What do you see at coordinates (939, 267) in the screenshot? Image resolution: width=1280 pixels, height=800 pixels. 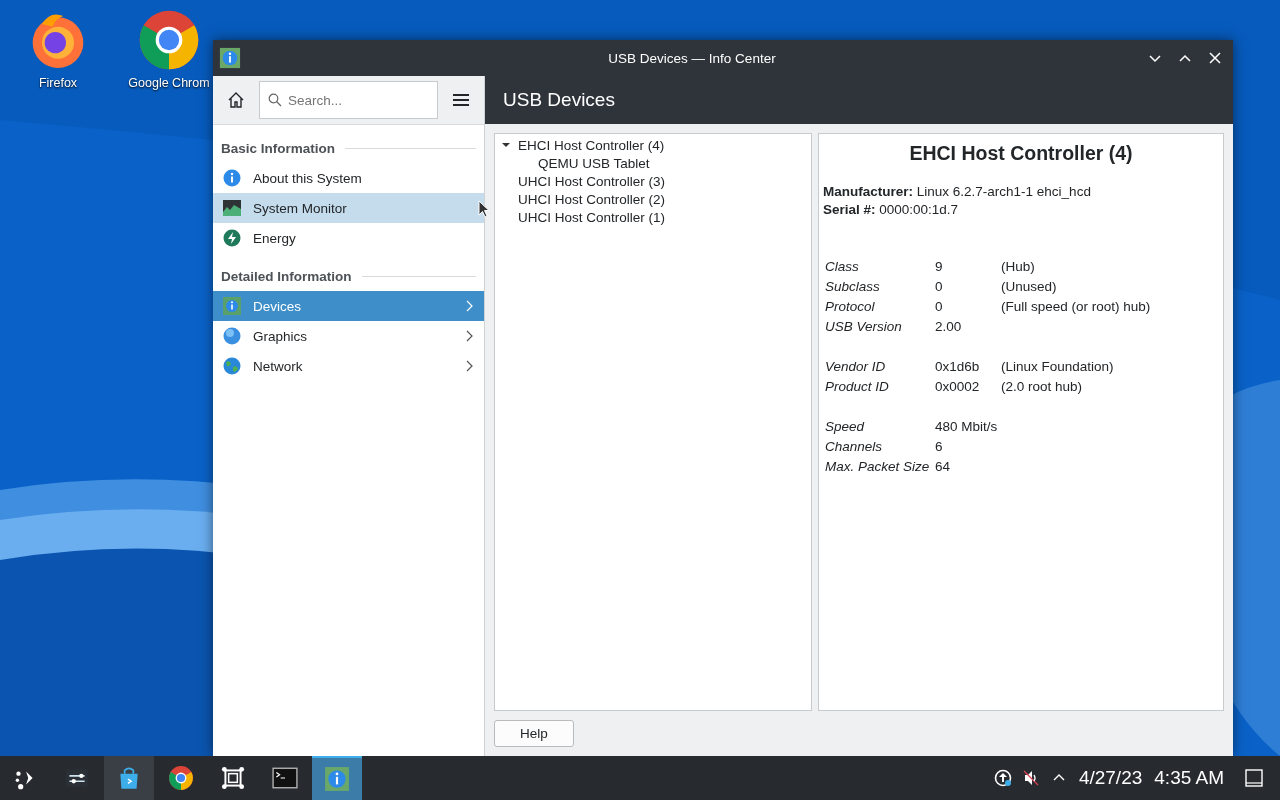 I see `property-value: 9` at bounding box center [939, 267].